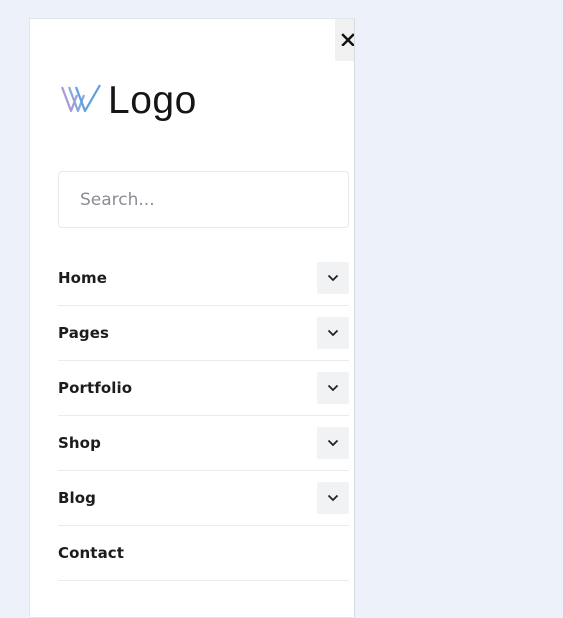 The height and width of the screenshot is (618, 563). Describe the element at coordinates (213, 199) in the screenshot. I see `search-input` at that location.